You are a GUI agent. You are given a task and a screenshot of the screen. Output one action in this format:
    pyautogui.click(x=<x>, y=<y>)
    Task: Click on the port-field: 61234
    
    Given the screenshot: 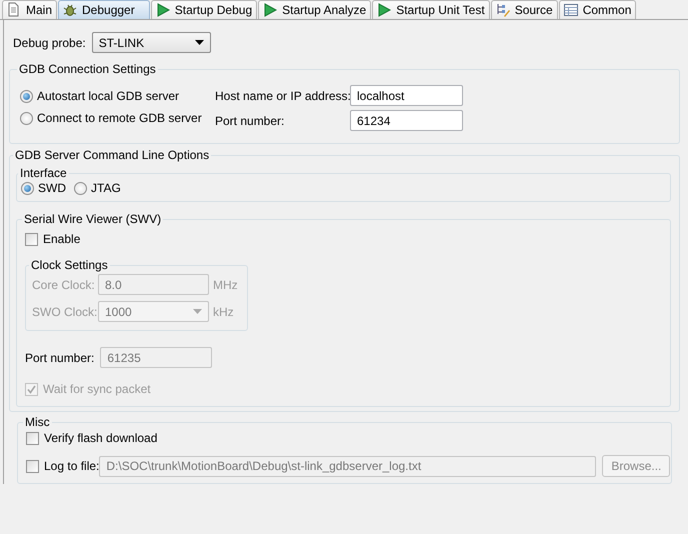 What is the action you would take?
    pyautogui.click(x=406, y=120)
    